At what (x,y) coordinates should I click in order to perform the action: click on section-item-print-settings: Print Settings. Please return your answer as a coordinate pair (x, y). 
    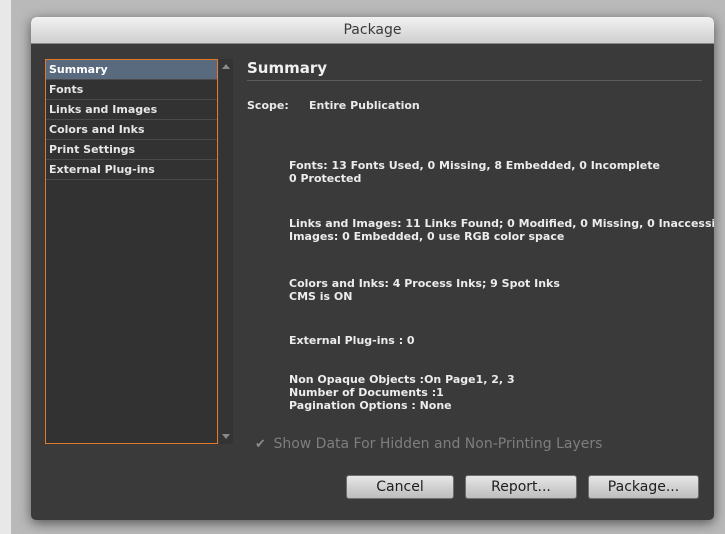
    Looking at the image, I should click on (131, 150).